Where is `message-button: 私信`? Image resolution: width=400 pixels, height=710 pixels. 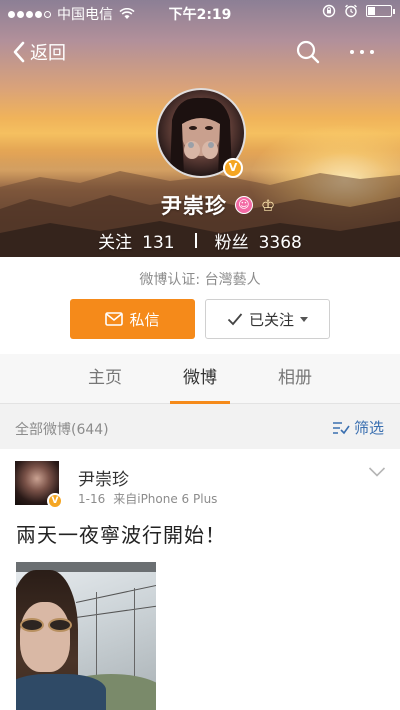 message-button: 私信 is located at coordinates (132, 319).